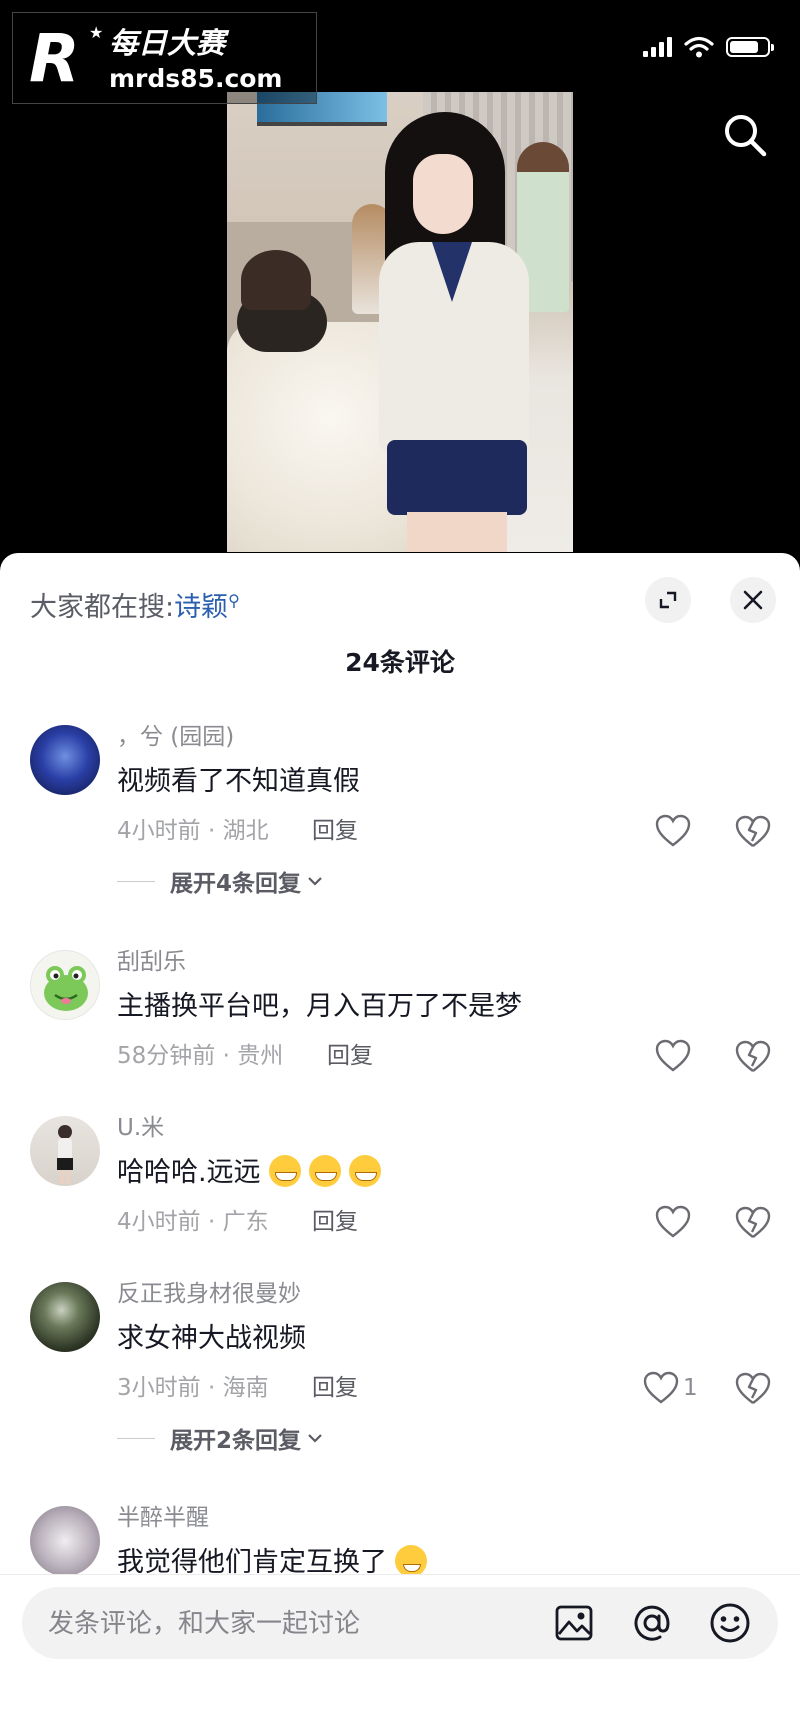 The image size is (800, 1732). What do you see at coordinates (54, 58) in the screenshot?
I see `watermark-letter: R` at bounding box center [54, 58].